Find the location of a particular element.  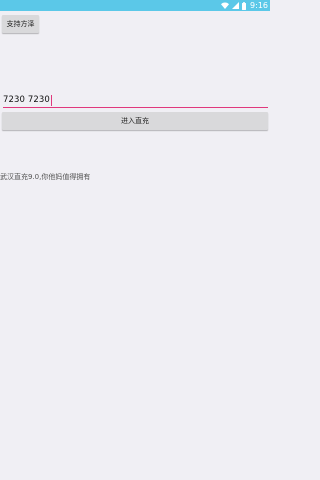

status-time: 9:16 is located at coordinates (259, 5).